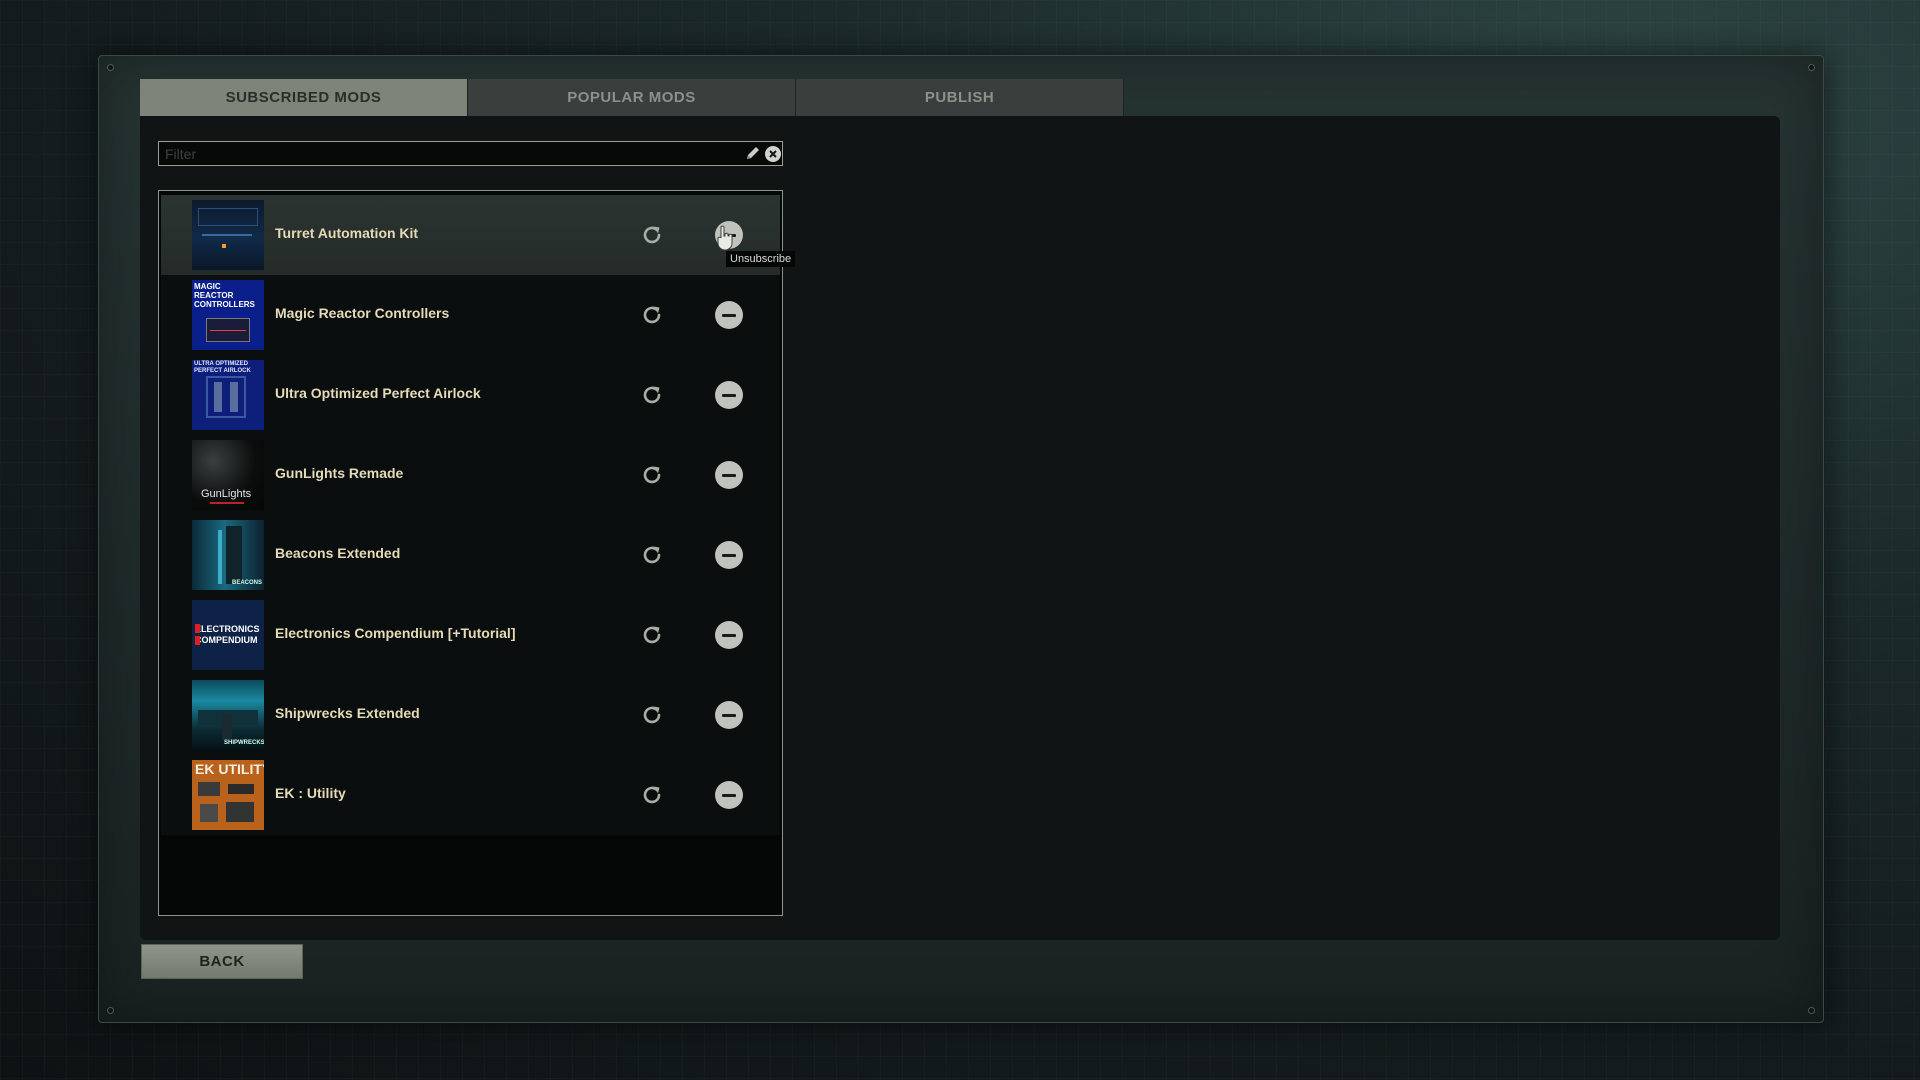  What do you see at coordinates (247, 583) in the screenshot?
I see `thumbnail-caption: BEACONS` at bounding box center [247, 583].